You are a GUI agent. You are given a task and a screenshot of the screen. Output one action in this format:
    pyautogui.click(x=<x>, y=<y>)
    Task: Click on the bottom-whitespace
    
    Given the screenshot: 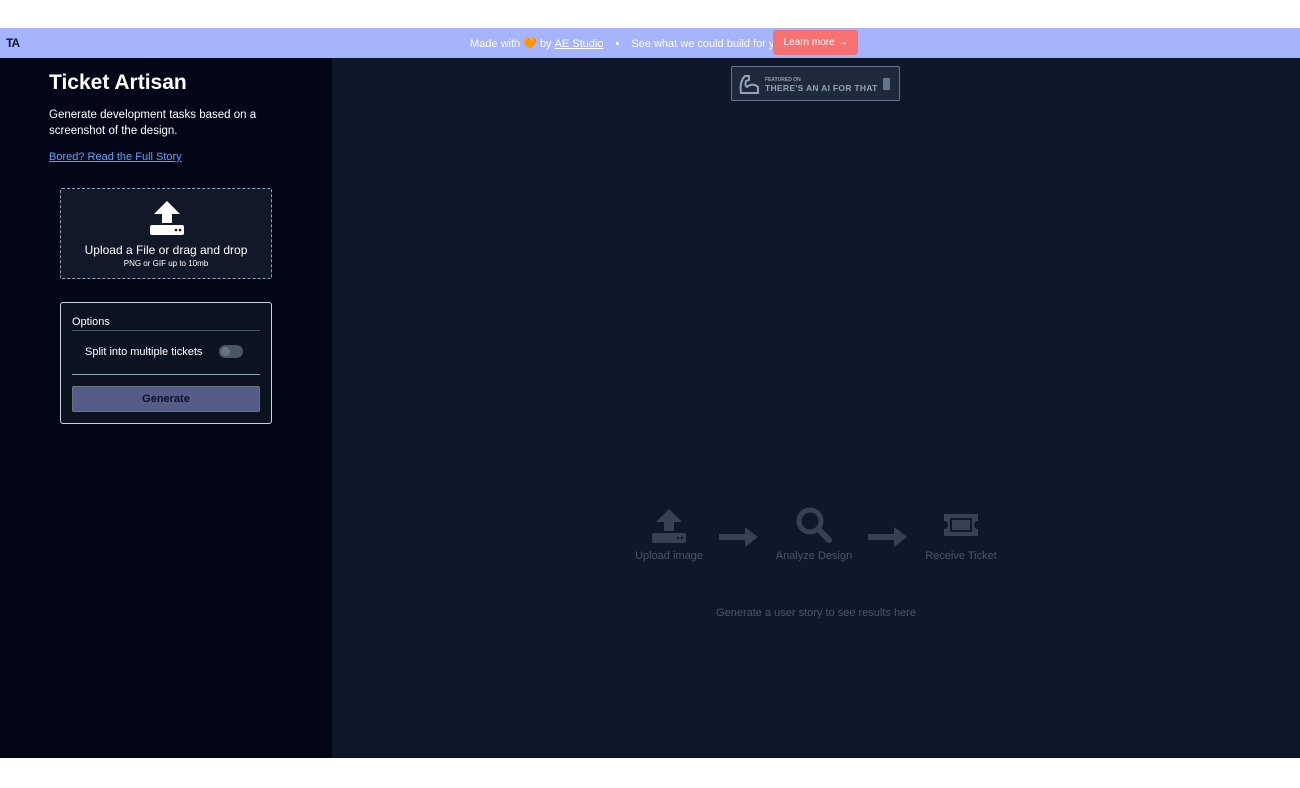 What is the action you would take?
    pyautogui.click(x=650, y=773)
    